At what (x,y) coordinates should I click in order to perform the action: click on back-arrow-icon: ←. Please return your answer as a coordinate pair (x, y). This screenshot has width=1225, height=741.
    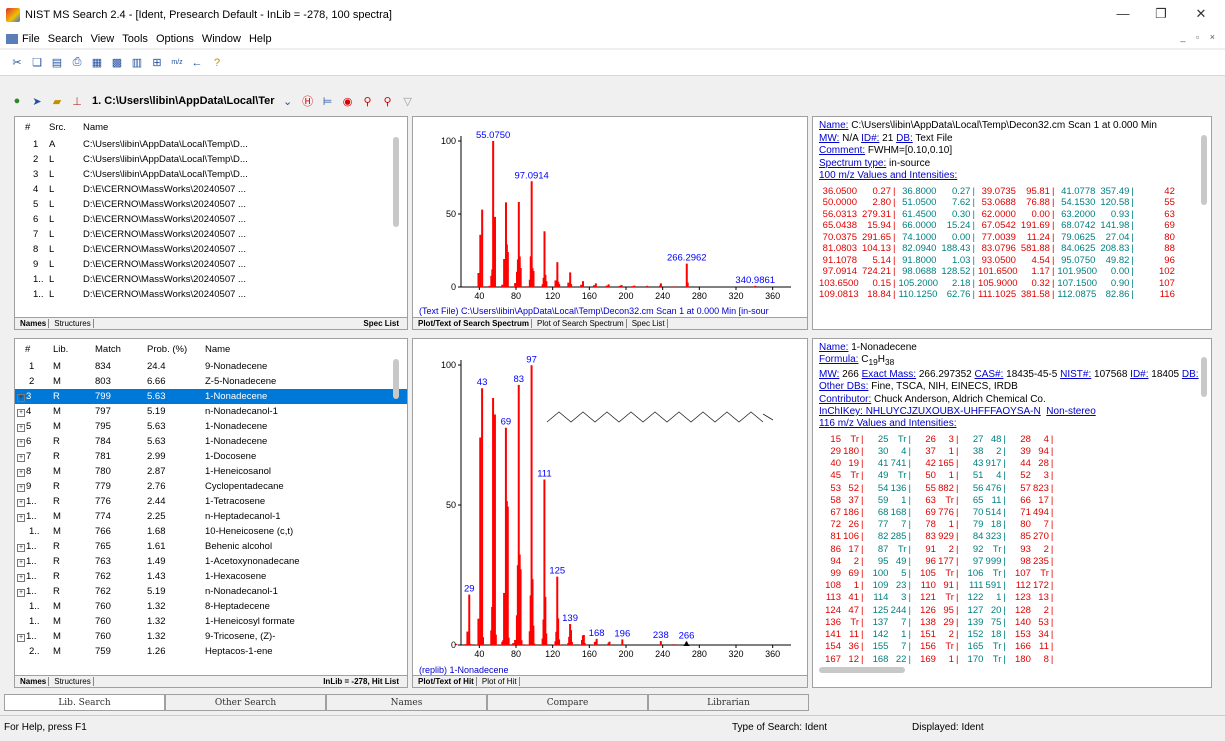
    Looking at the image, I should click on (197, 63).